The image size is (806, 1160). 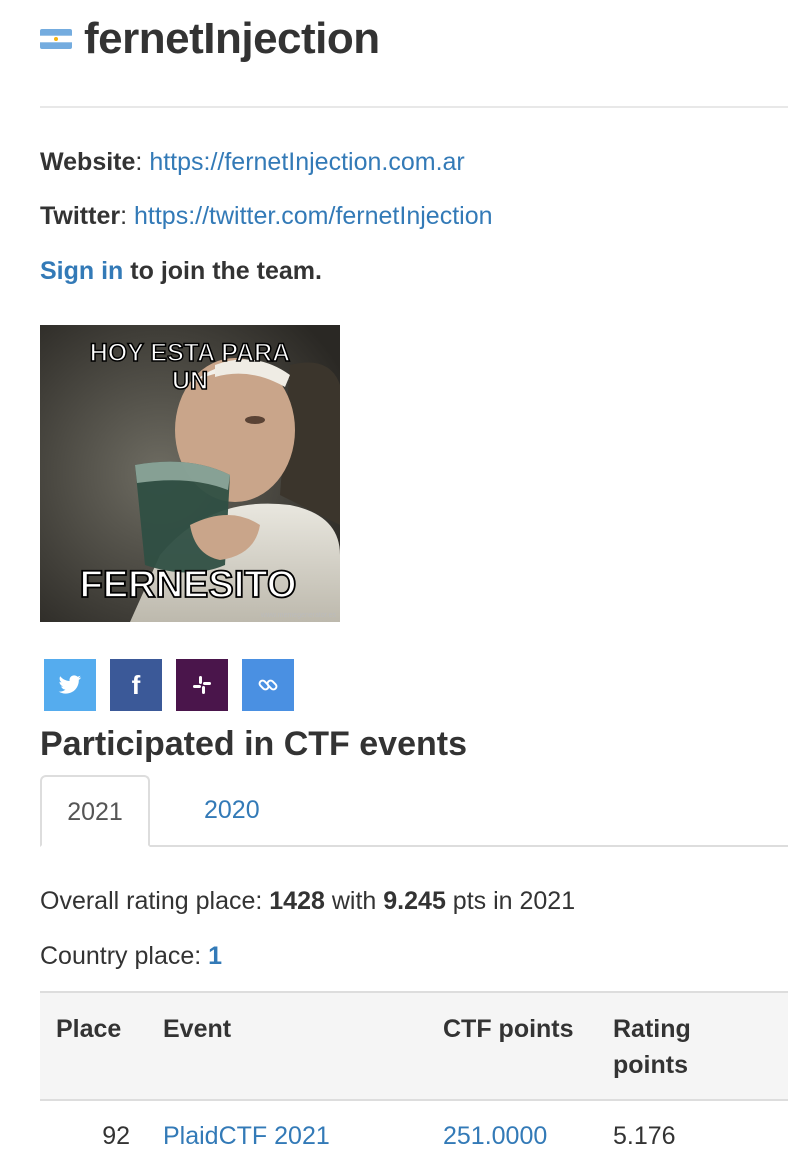 I want to click on share-slack-button, so click(x=202, y=685).